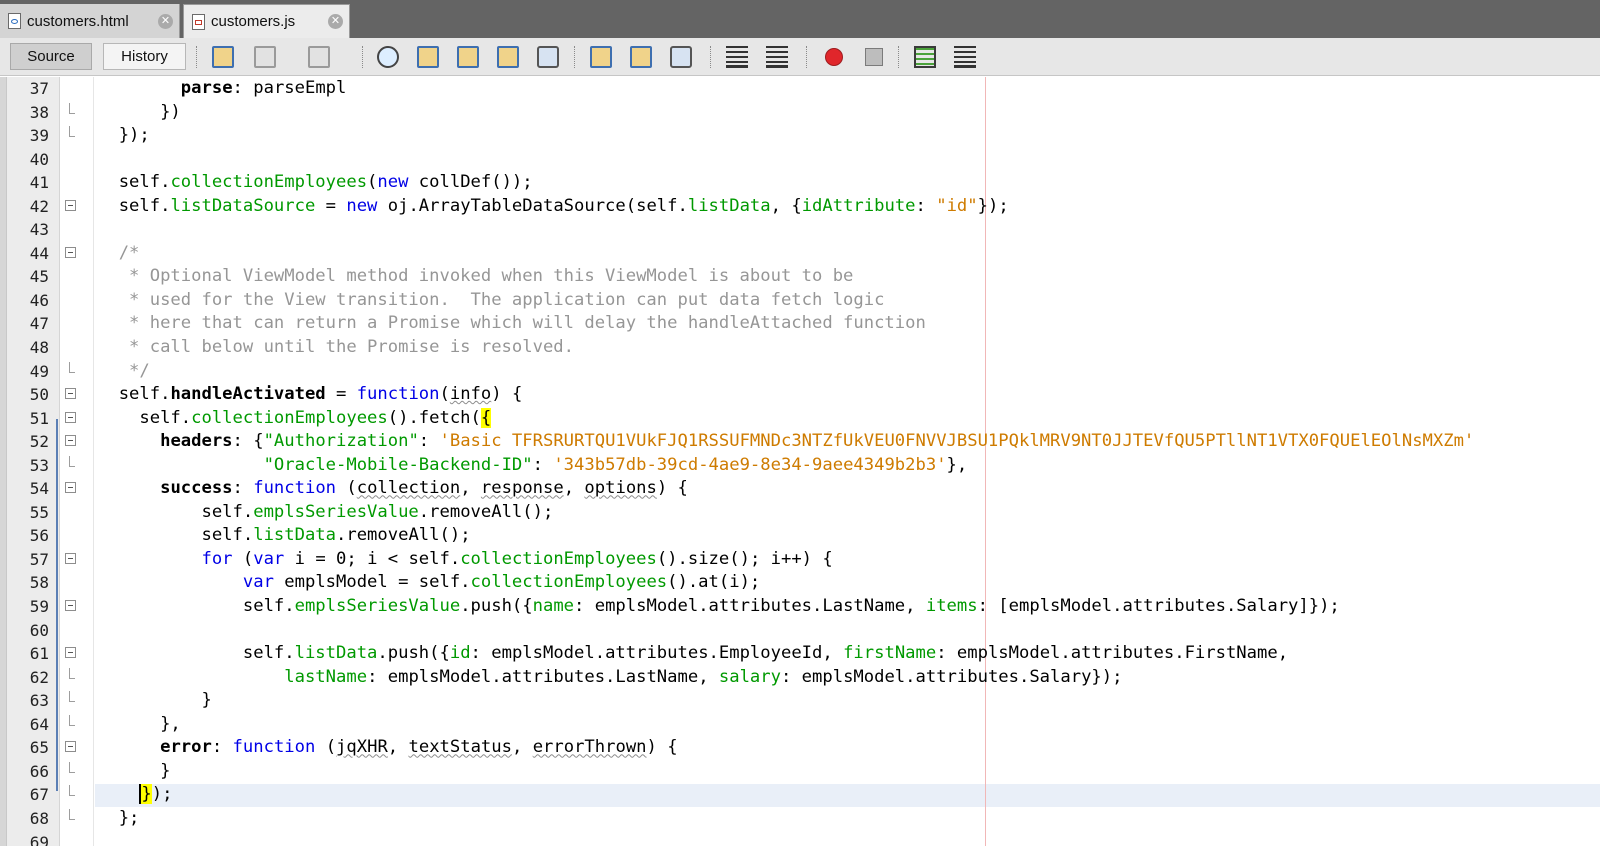  What do you see at coordinates (965, 57) in the screenshot?
I see `uncomment-icon` at bounding box center [965, 57].